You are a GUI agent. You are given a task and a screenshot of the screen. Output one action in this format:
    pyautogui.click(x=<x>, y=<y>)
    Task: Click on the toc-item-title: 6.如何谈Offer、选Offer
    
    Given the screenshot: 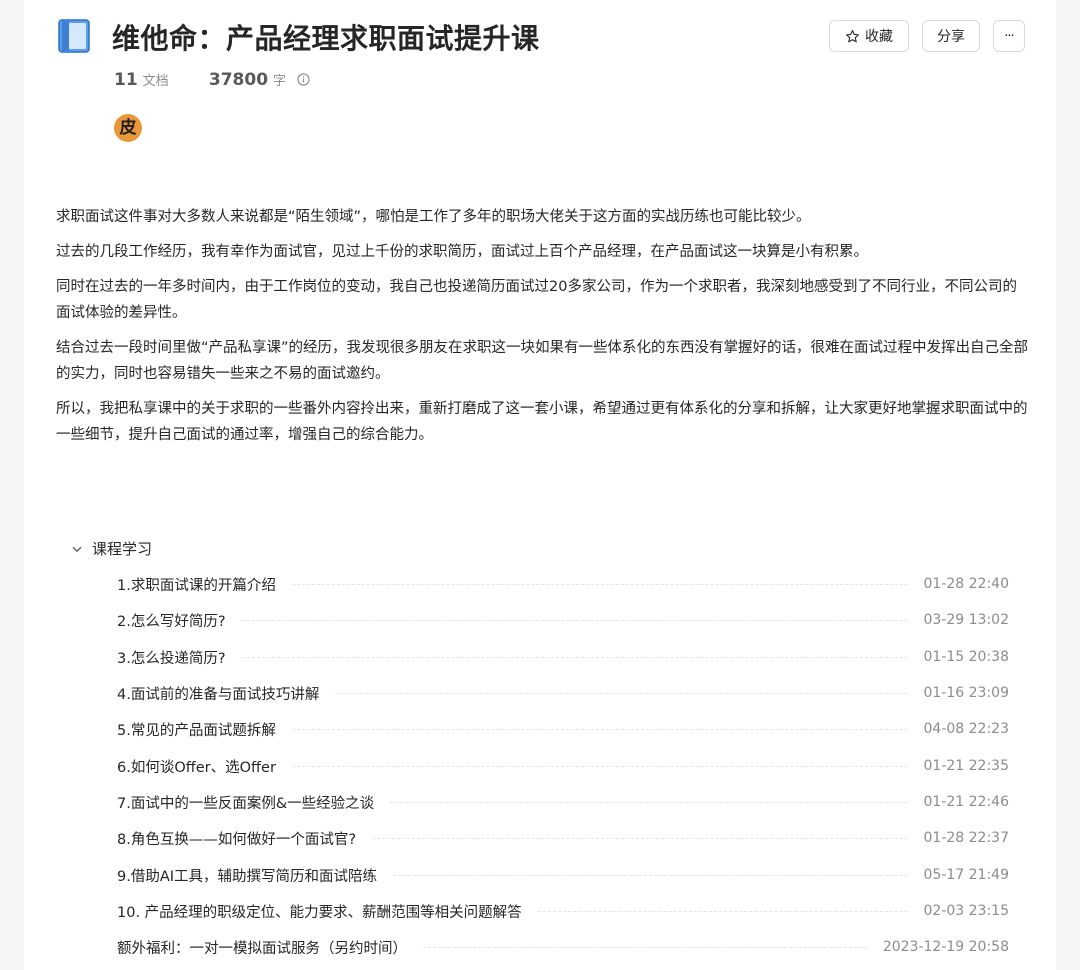 What is the action you would take?
    pyautogui.click(x=196, y=767)
    